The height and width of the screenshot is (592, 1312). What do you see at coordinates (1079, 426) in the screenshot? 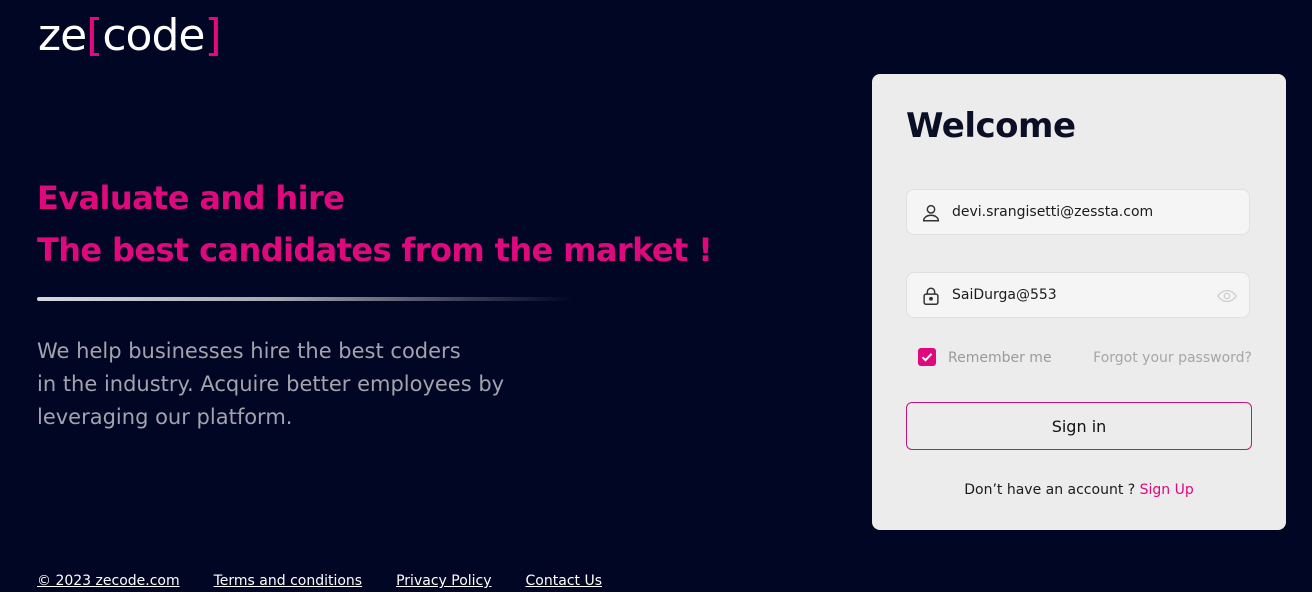
I see `sign-in-button: Sign in` at bounding box center [1079, 426].